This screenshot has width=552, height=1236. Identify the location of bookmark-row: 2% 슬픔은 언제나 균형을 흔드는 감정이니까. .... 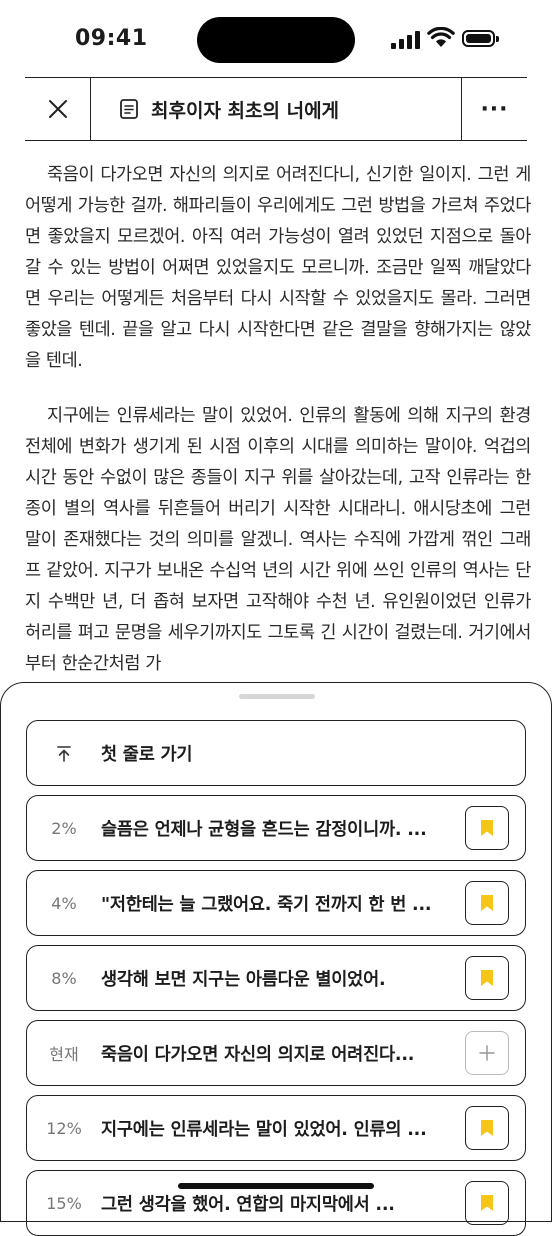
(276, 828).